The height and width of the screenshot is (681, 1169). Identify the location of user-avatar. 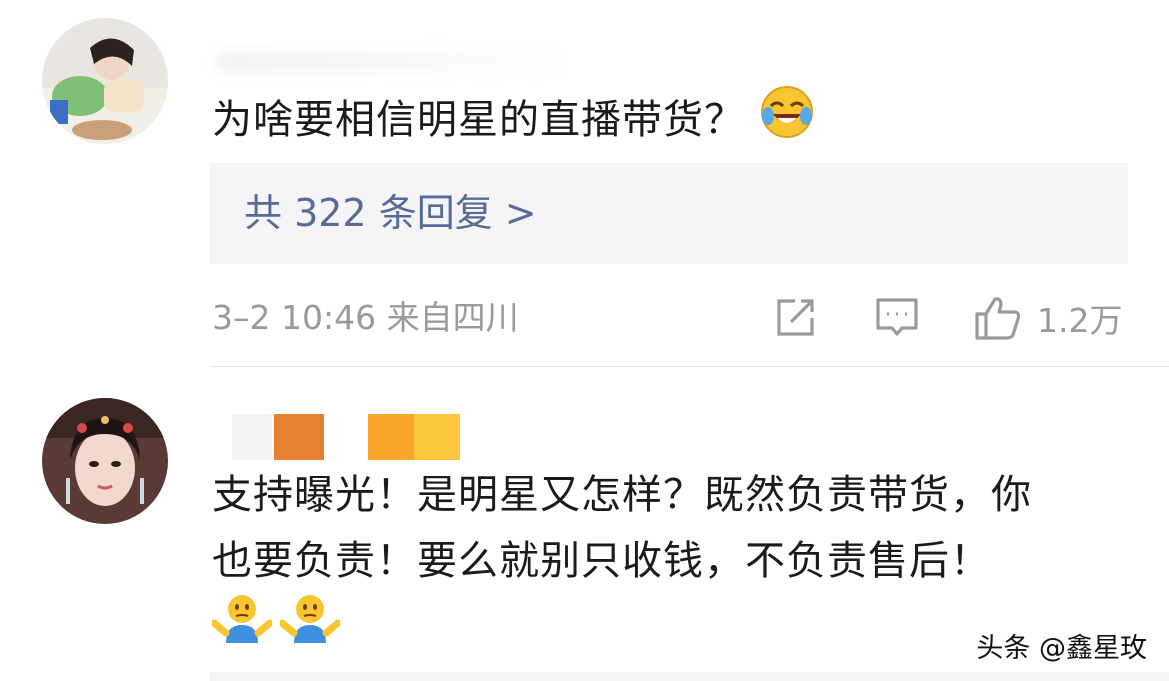
(105, 461).